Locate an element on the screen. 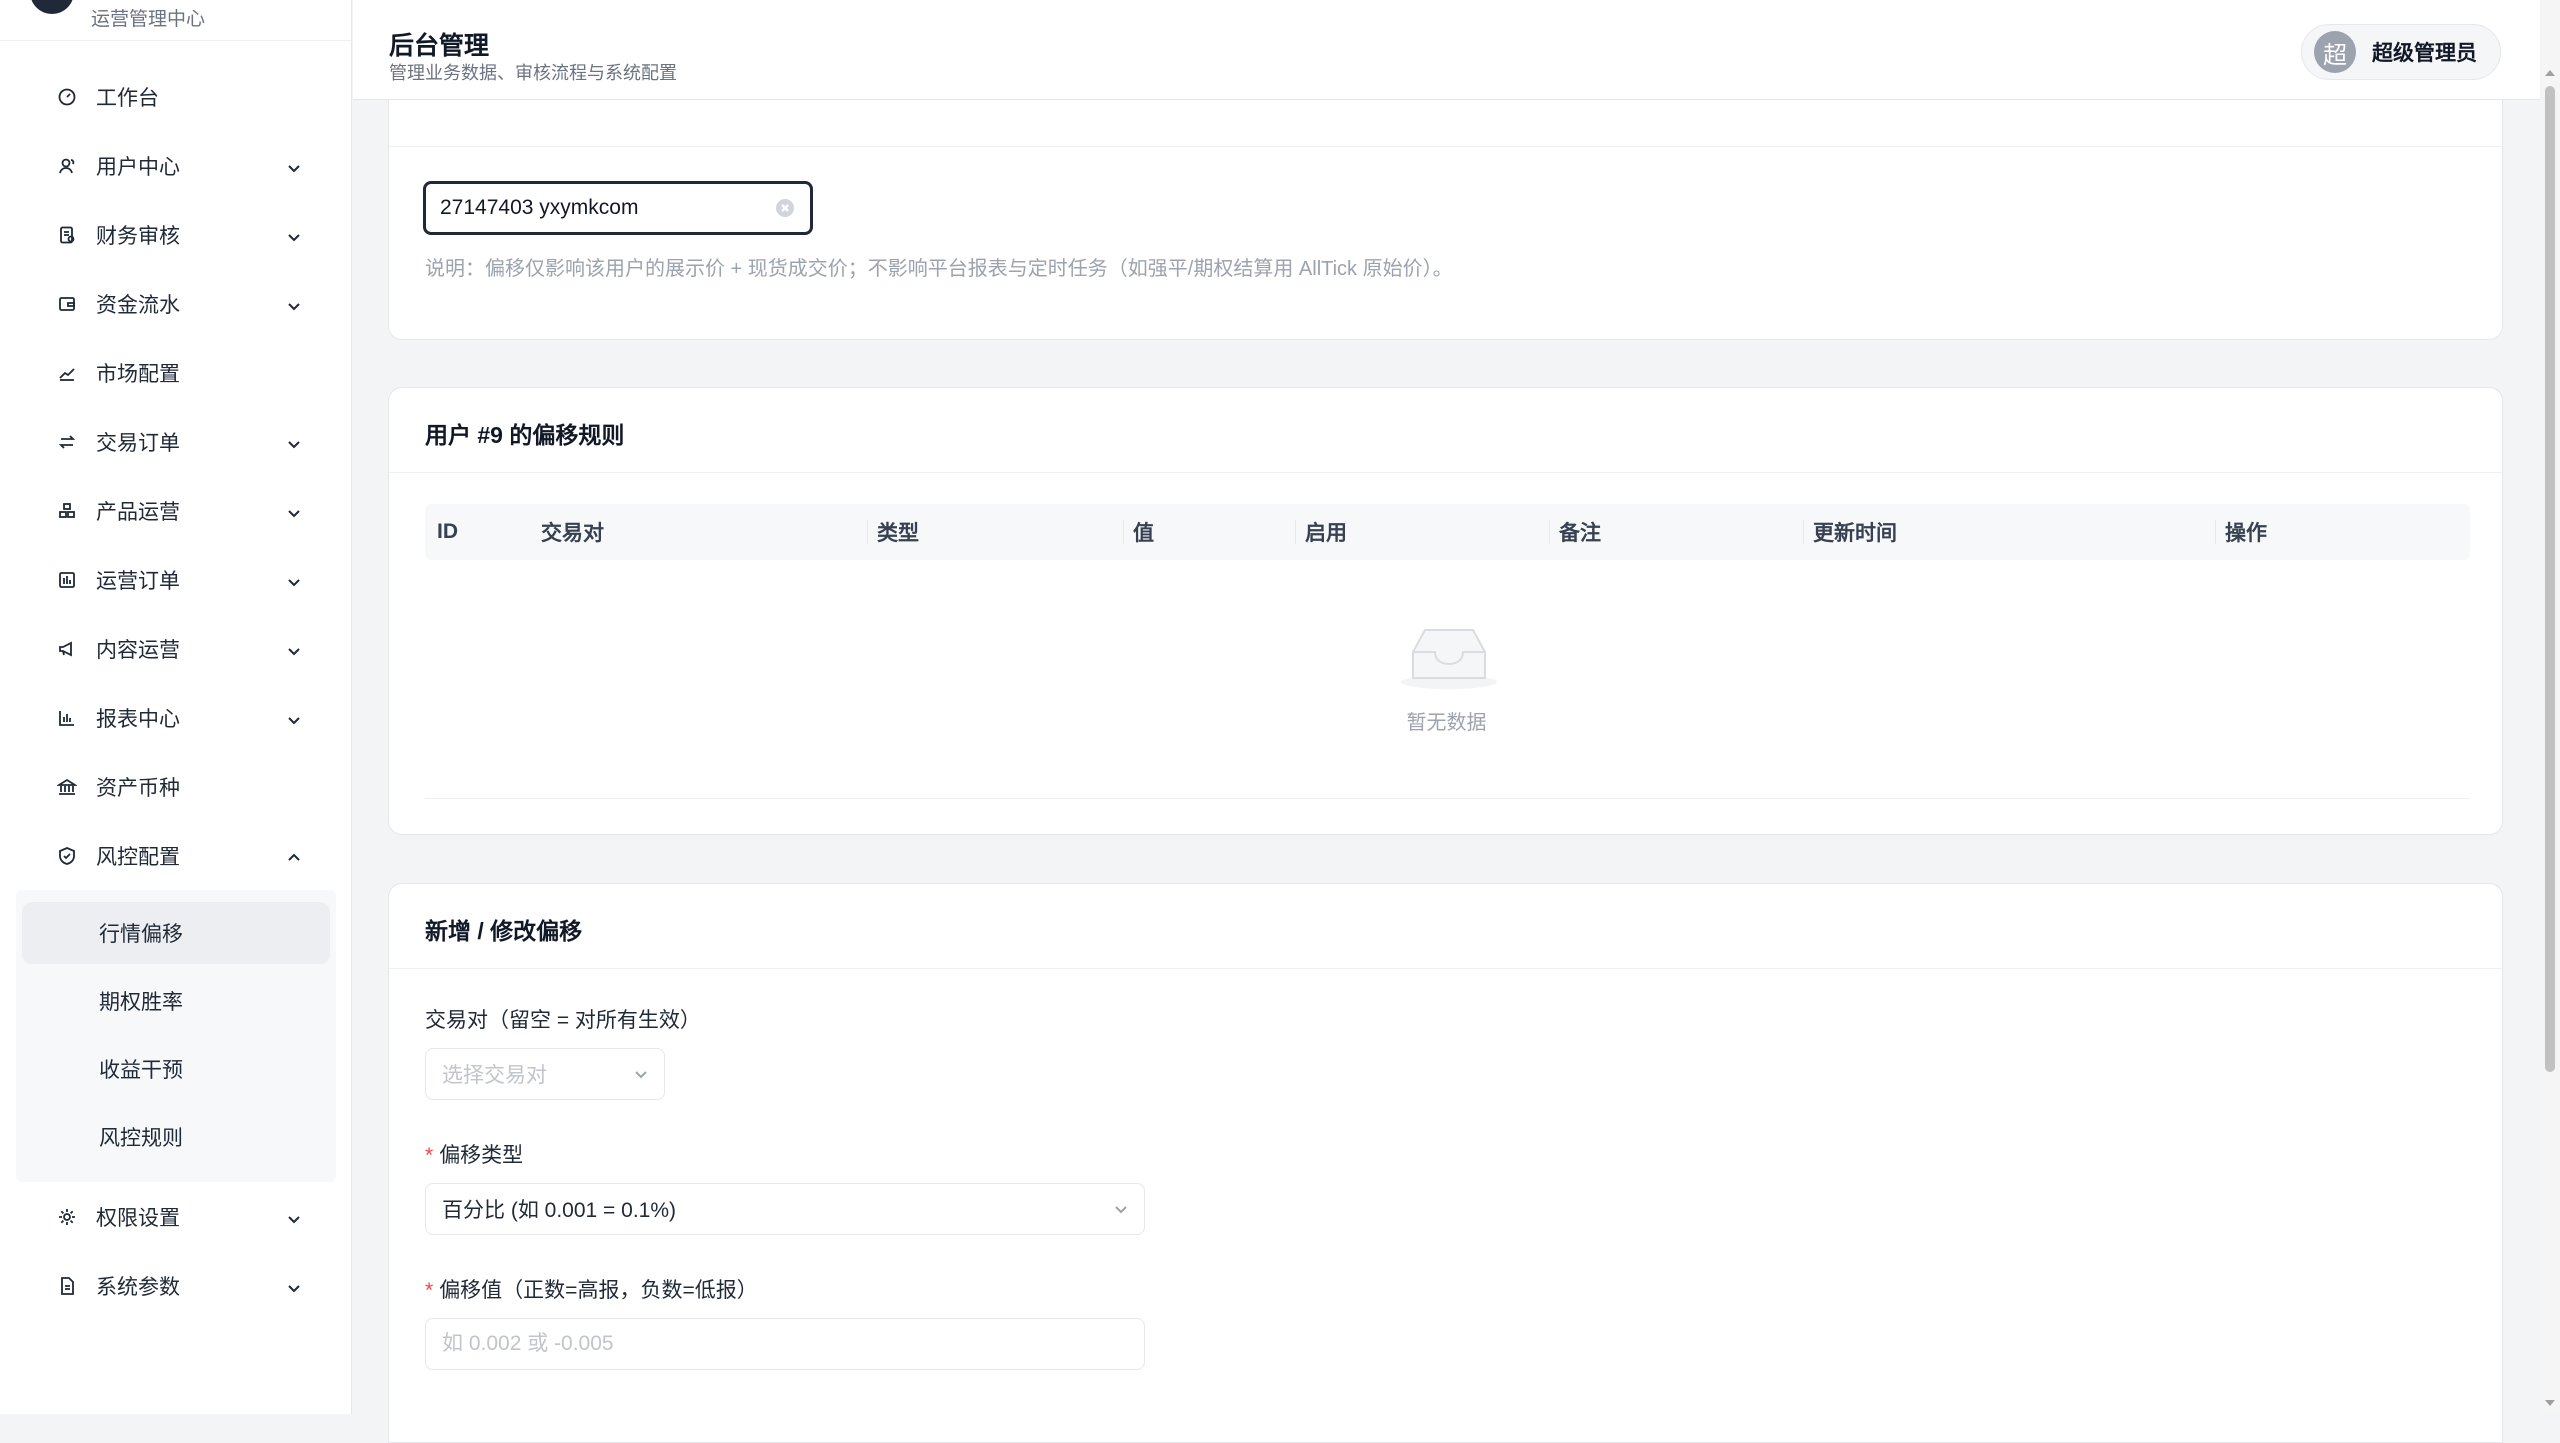 The image size is (2560, 1443). card-title: 用户 #9 的偏移规则 is located at coordinates (525, 435).